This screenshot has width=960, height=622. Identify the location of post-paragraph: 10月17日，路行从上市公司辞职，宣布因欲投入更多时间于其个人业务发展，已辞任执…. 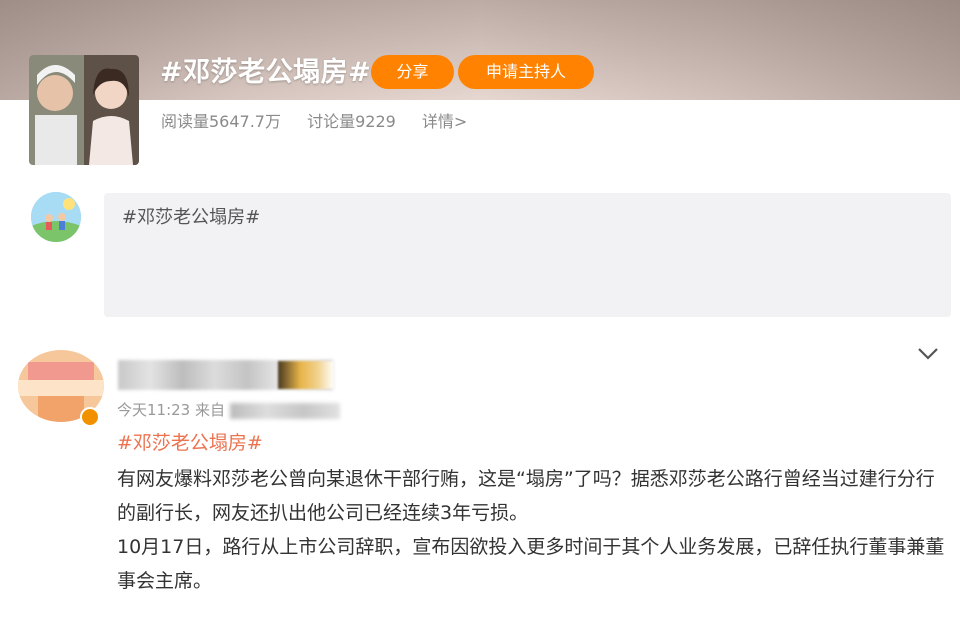
(531, 564).